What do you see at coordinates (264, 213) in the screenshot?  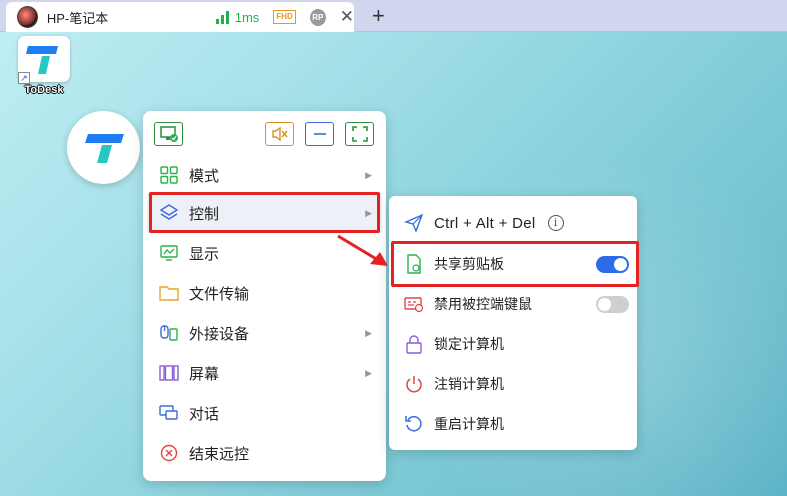 I see `menu-item-control: 控制 ▶` at bounding box center [264, 213].